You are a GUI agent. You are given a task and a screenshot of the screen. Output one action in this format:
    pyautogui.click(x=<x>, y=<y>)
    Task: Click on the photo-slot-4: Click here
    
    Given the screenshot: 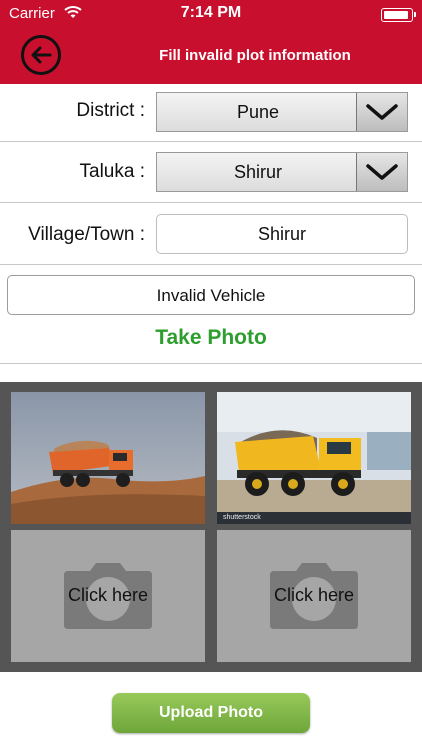 What is the action you would take?
    pyautogui.click(x=314, y=596)
    